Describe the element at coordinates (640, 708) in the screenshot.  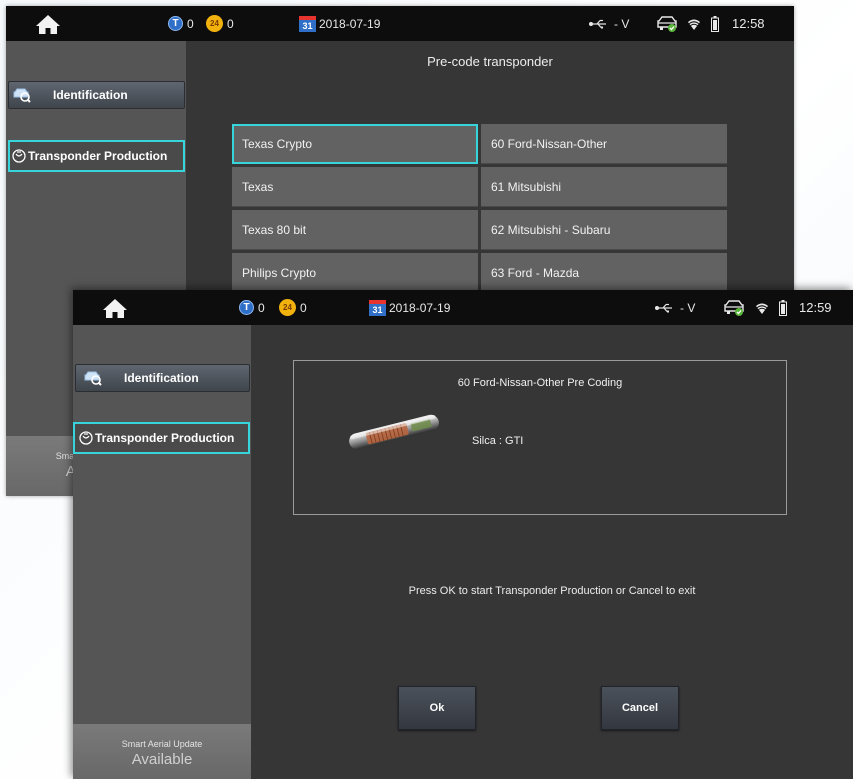
I see `cancel-button: Cancel` at that location.